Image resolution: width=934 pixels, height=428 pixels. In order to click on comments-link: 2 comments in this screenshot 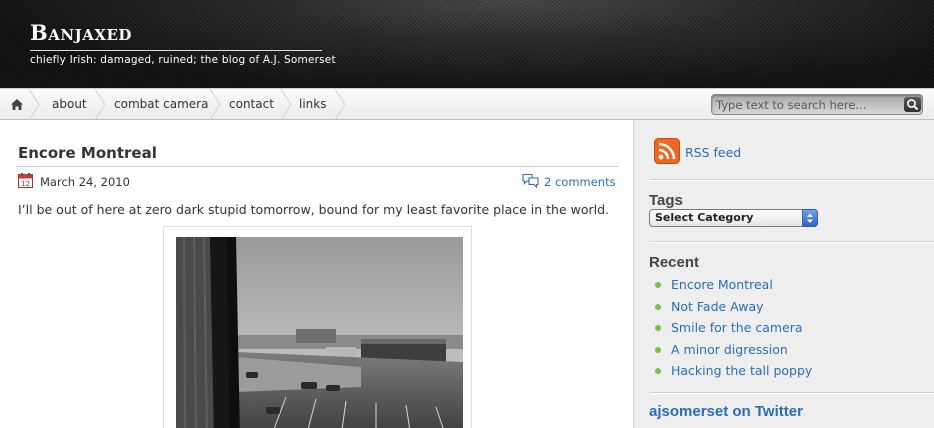, I will do `click(580, 182)`.